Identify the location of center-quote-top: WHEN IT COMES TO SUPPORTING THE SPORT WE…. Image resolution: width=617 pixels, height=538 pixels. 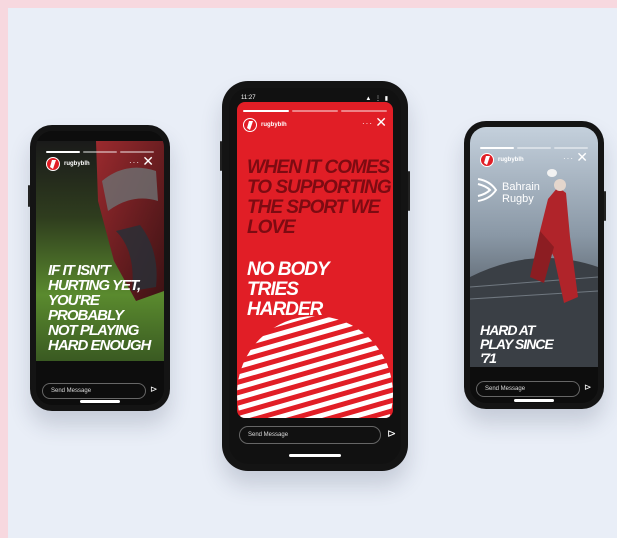
(319, 197).